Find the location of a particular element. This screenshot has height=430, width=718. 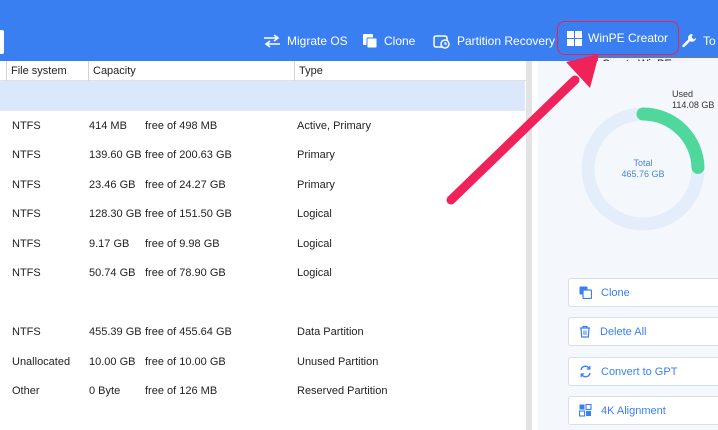

toolbar-left-edge is located at coordinates (2, 42).